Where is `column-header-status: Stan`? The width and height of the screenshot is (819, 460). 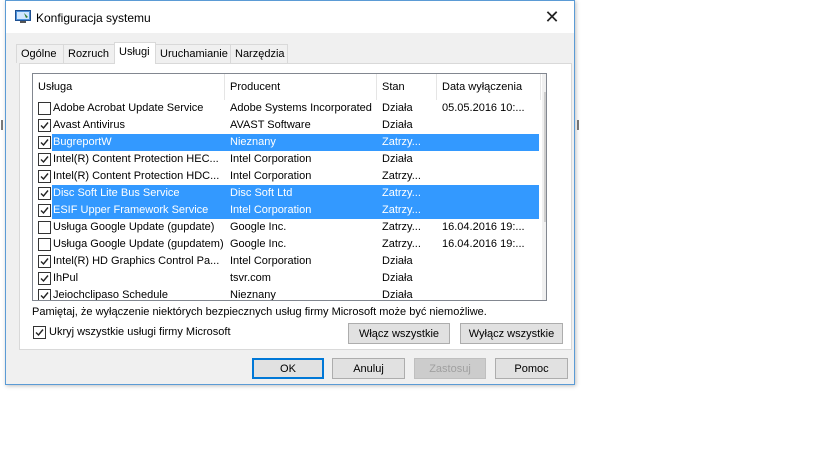
column-header-status: Stan is located at coordinates (407, 87).